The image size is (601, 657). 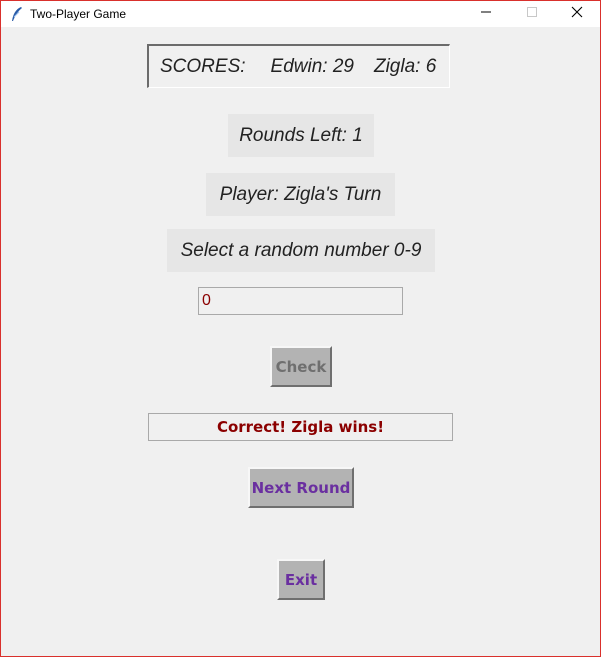 What do you see at coordinates (300, 14) in the screenshot?
I see `title-bar: Two-Player Game` at bounding box center [300, 14].